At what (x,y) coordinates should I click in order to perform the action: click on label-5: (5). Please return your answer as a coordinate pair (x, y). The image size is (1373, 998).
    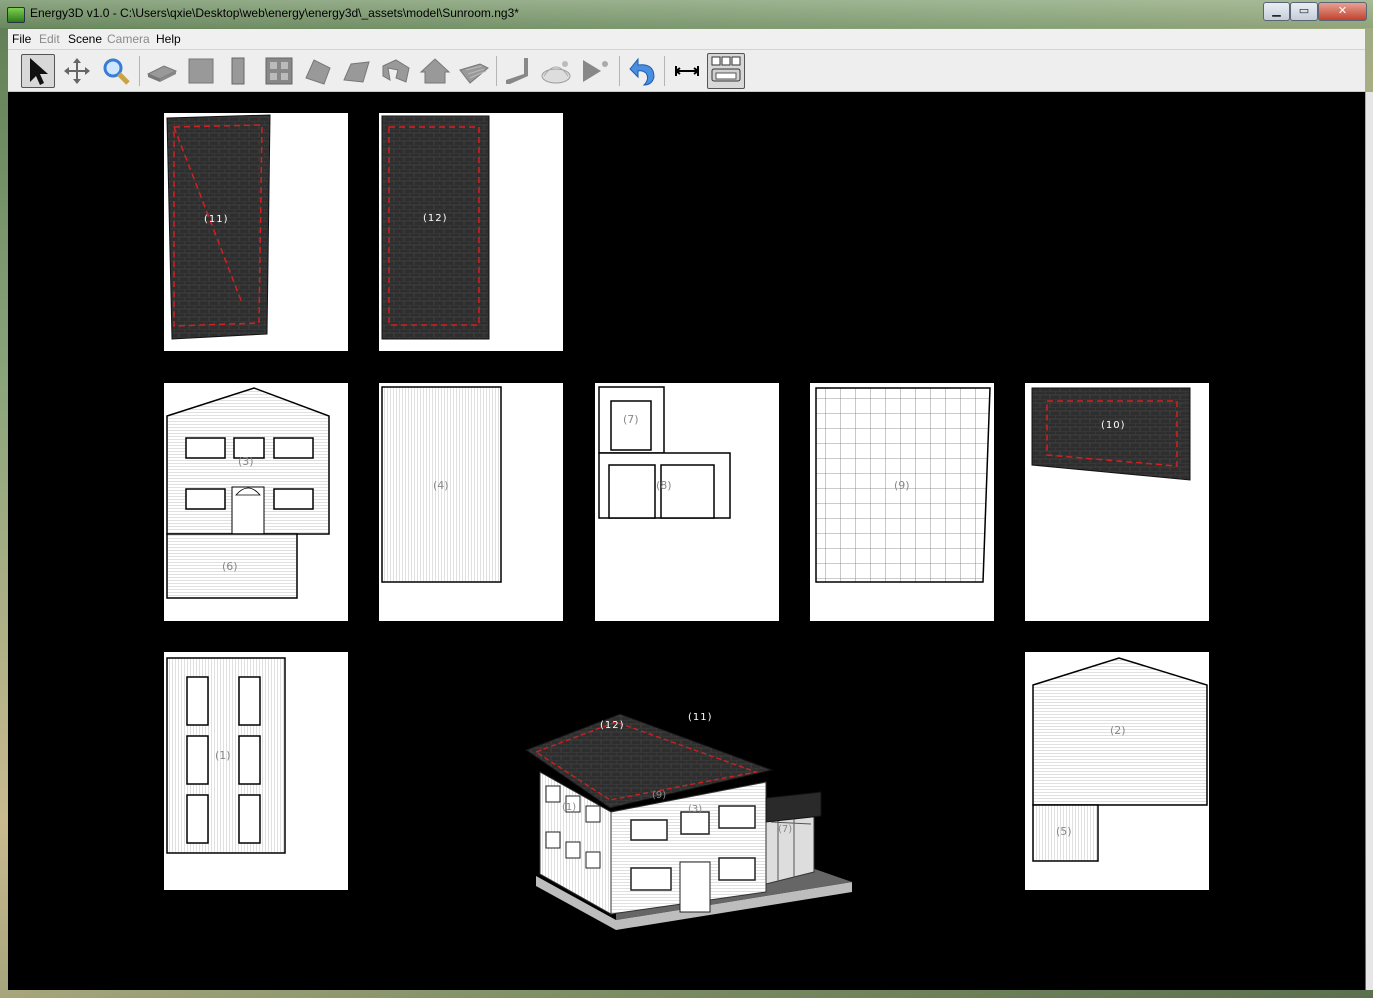
    Looking at the image, I should click on (1064, 831).